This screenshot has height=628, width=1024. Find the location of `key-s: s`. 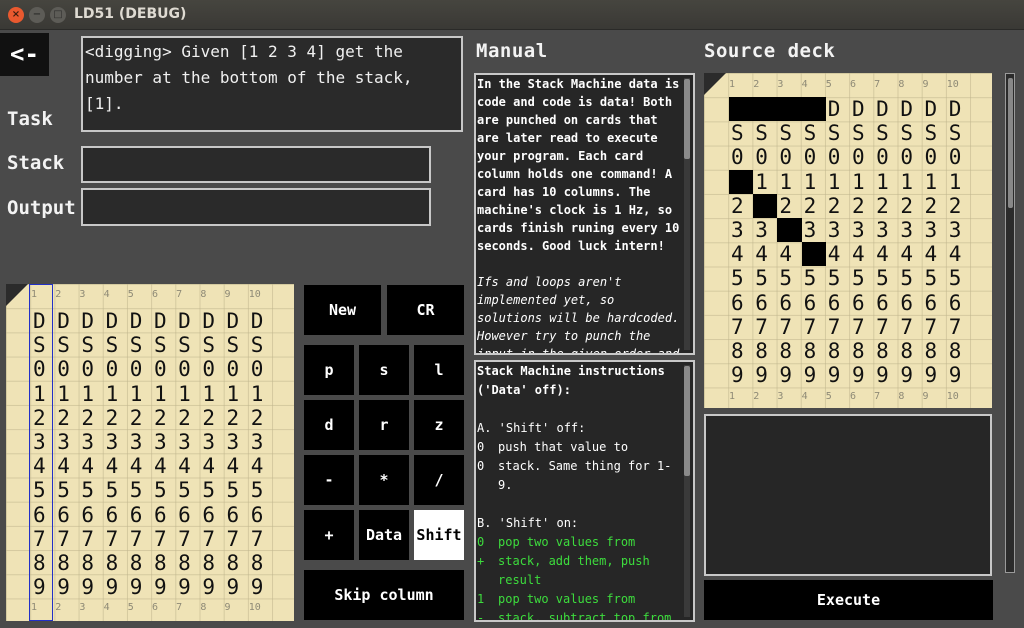

key-s: s is located at coordinates (384, 370).